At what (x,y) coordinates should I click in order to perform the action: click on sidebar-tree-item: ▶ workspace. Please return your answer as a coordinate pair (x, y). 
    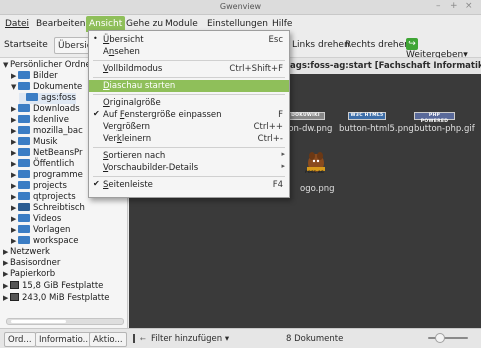
    Looking at the image, I should click on (45, 241).